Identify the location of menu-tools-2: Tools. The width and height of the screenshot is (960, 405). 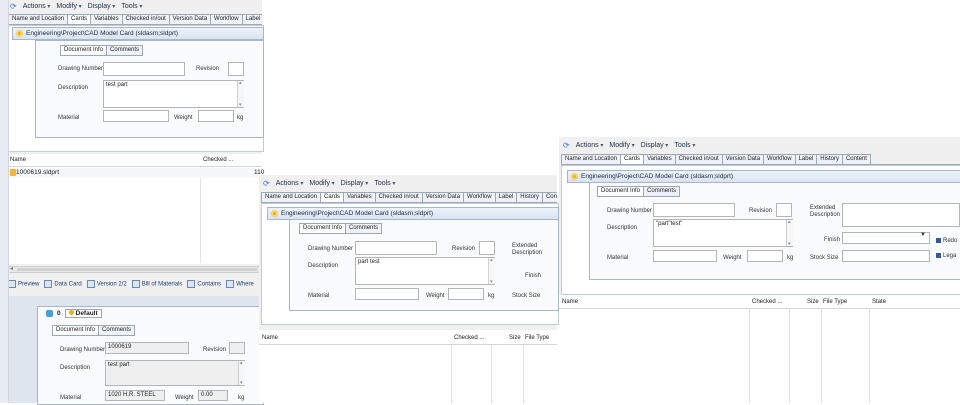
(384, 183).